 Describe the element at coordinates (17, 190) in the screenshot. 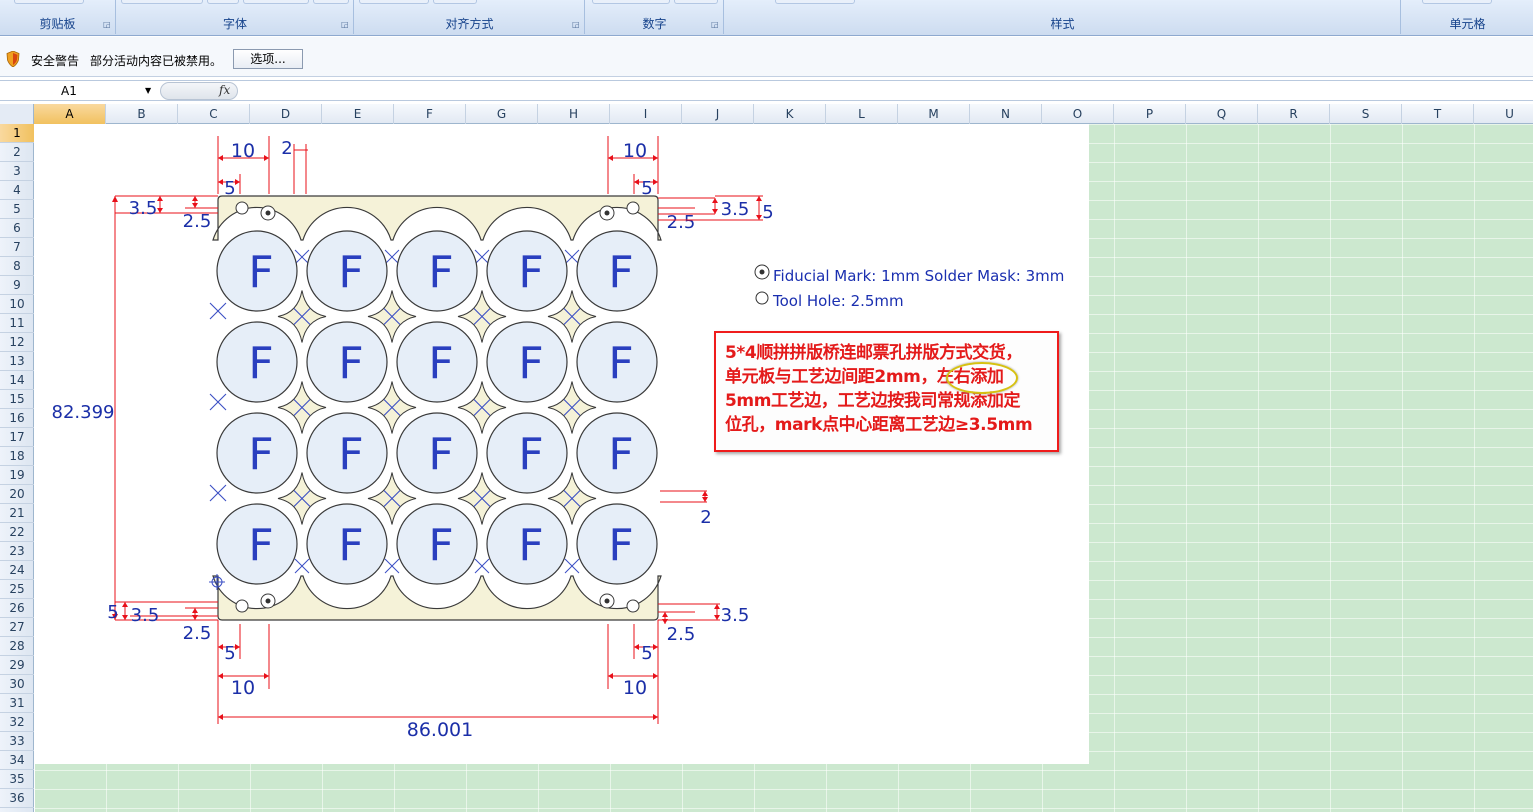

I see `row-header-4: 4` at that location.